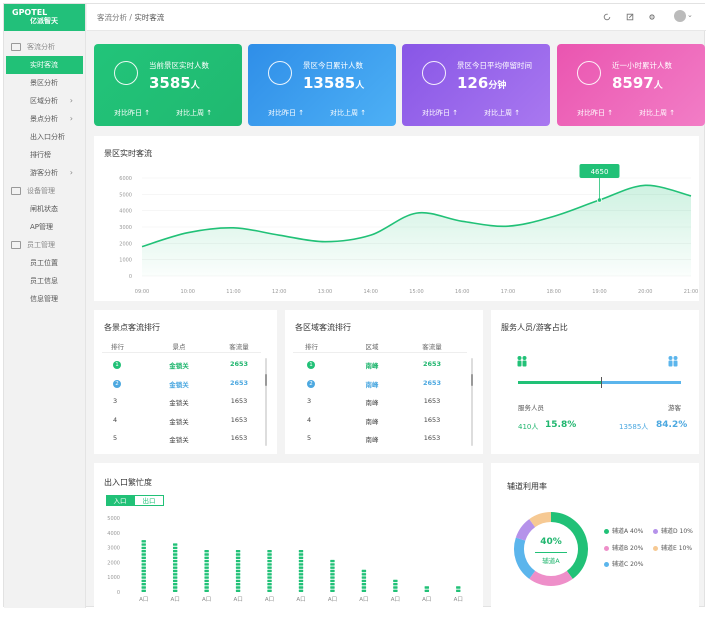 Image resolution: width=708 pixels, height=628 pixels. I want to click on staff-label: 服务人员, so click(531, 408).